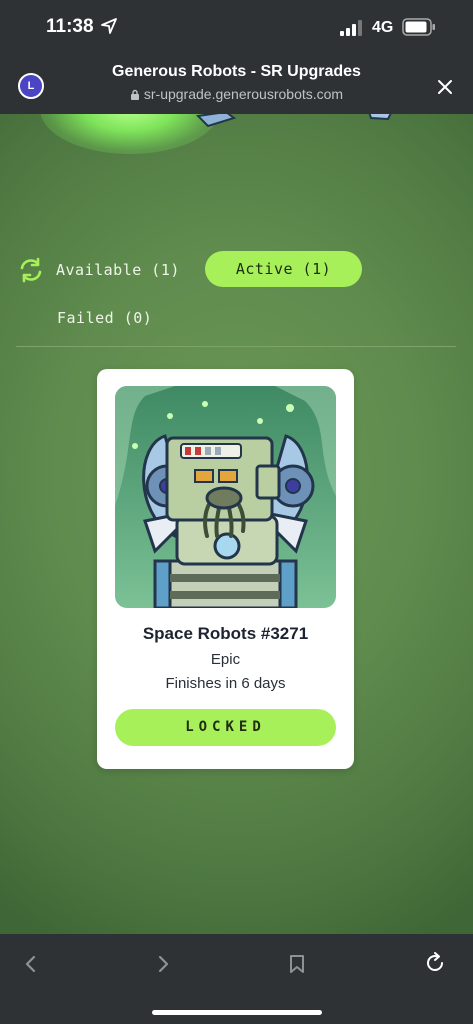 The height and width of the screenshot is (1024, 473). What do you see at coordinates (297, 964) in the screenshot?
I see `bookmark-icon` at bounding box center [297, 964].